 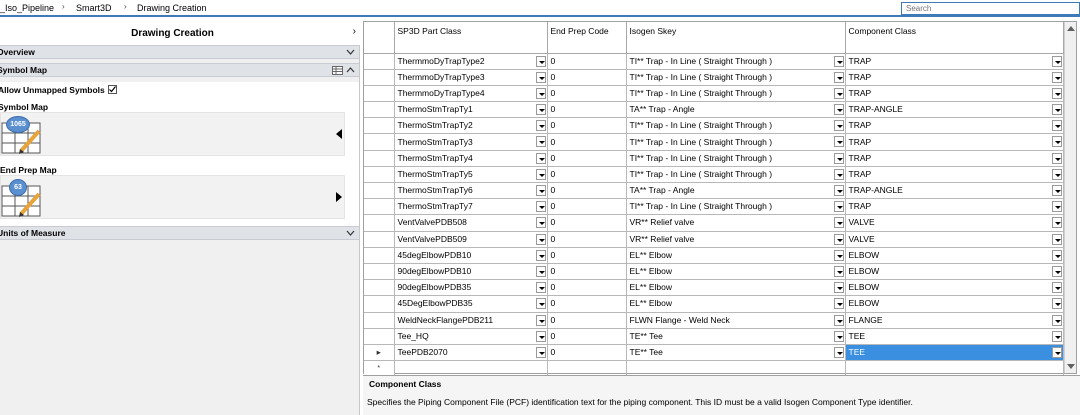 What do you see at coordinates (350, 53) in the screenshot?
I see `chevron-down-icon` at bounding box center [350, 53].